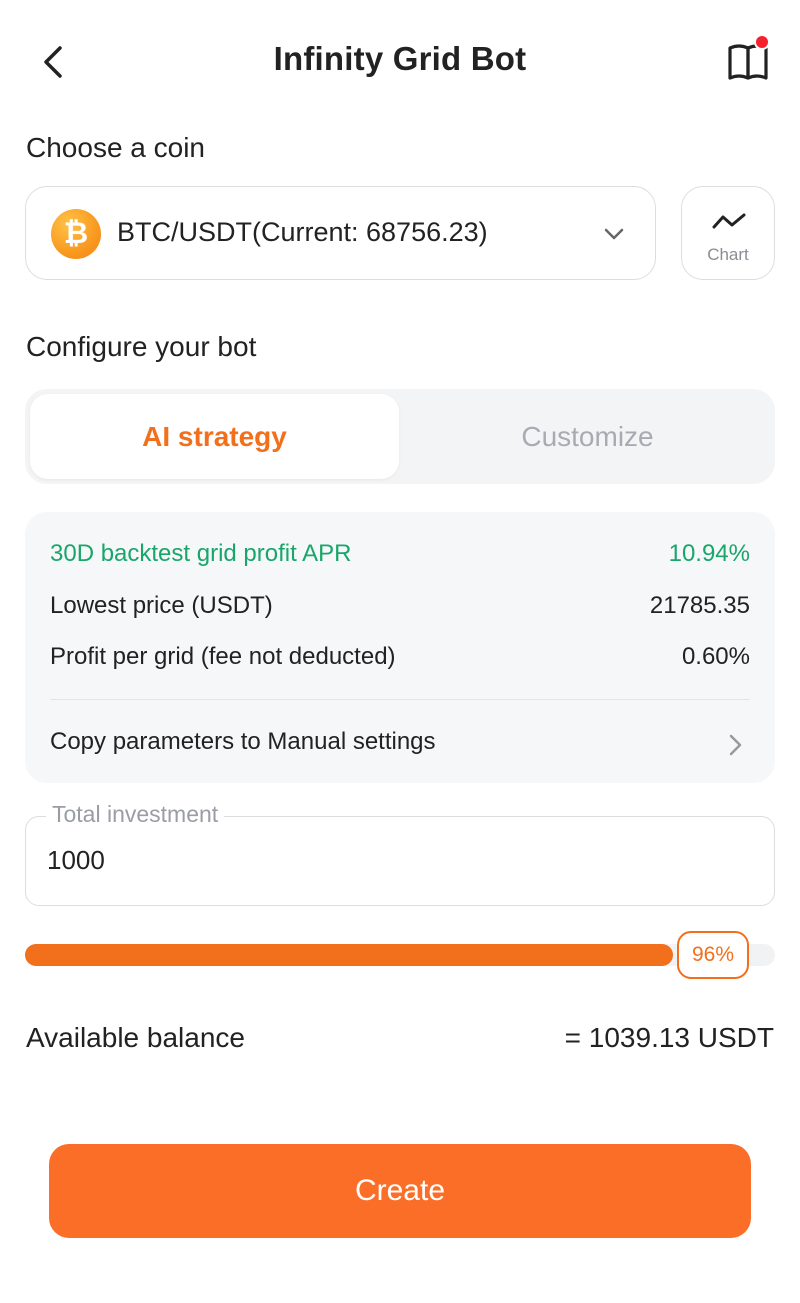 This screenshot has height=1303, width=800. What do you see at coordinates (713, 955) in the screenshot?
I see `slider-thumb: 96%` at bounding box center [713, 955].